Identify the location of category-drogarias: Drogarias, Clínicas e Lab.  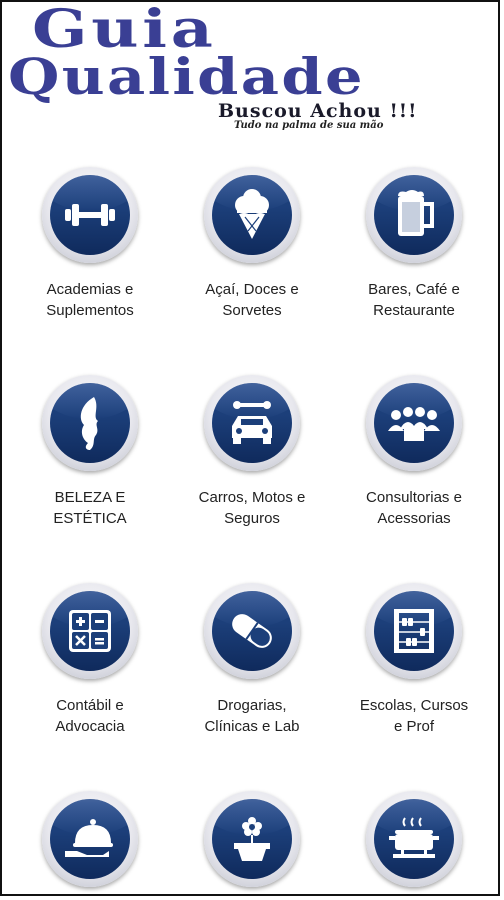
(252, 660).